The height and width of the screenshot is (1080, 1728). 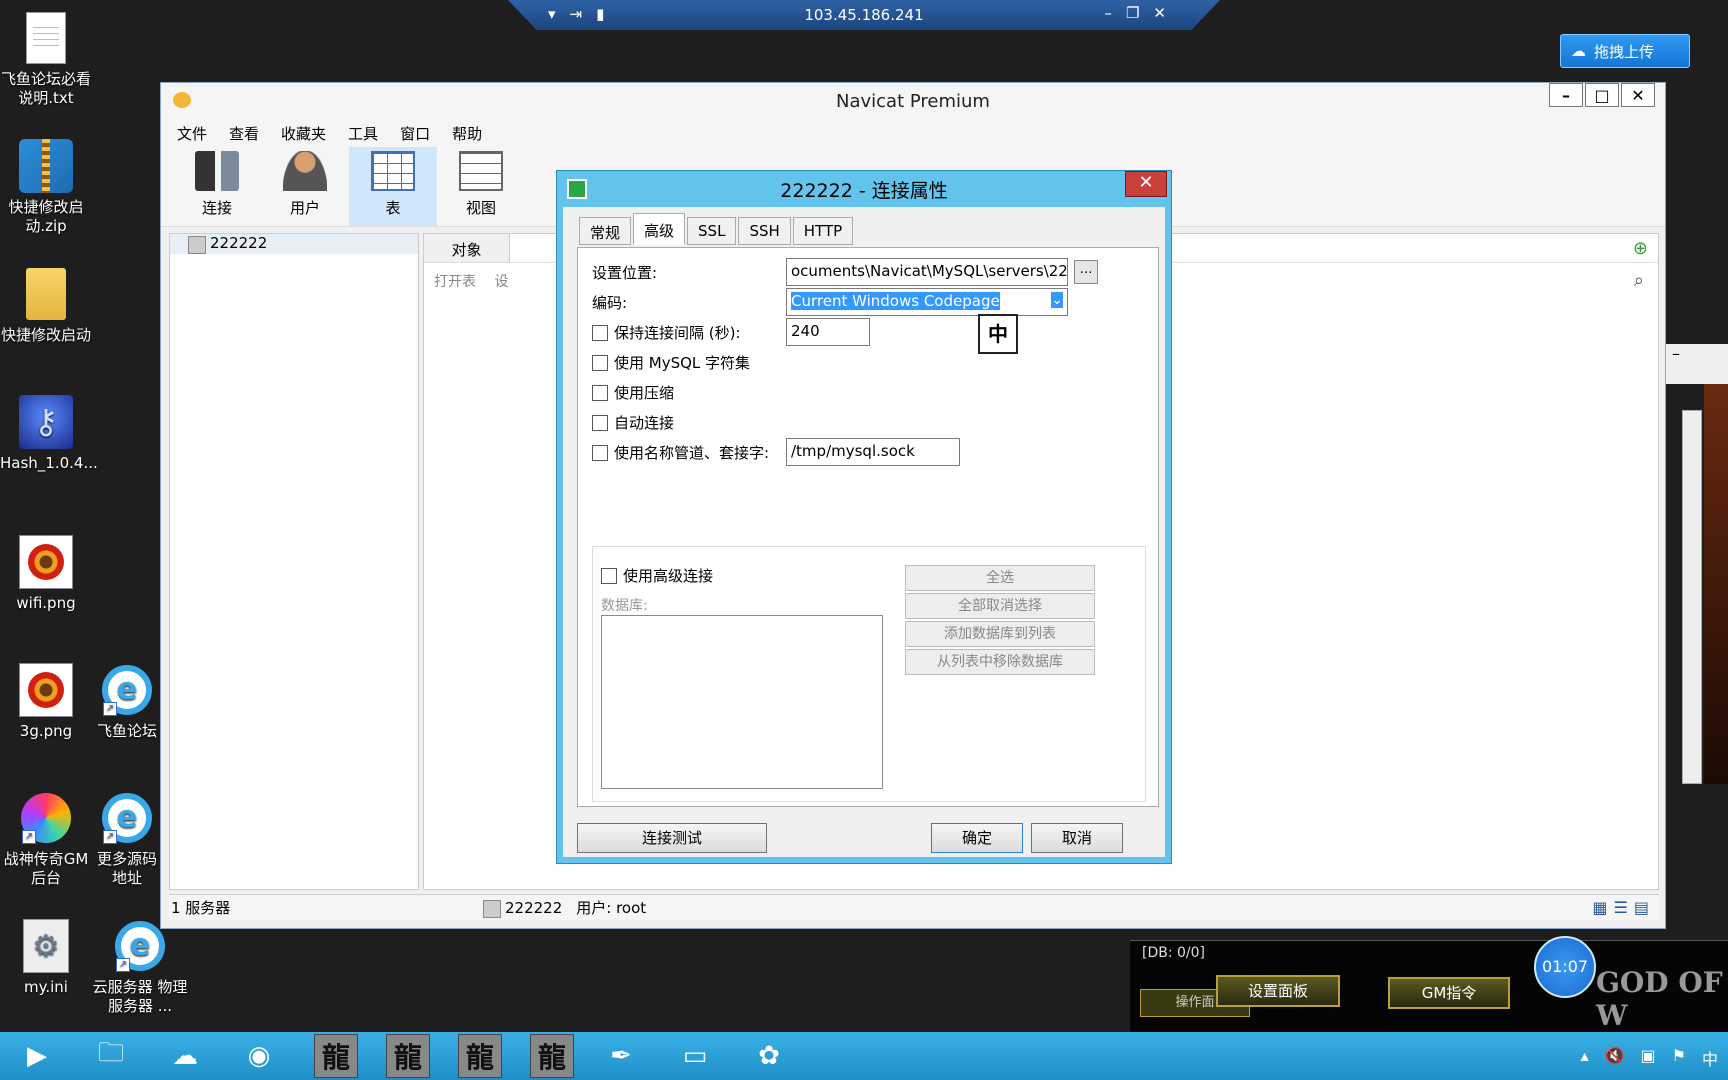 I want to click on ime-indicator: 中, so click(x=998, y=334).